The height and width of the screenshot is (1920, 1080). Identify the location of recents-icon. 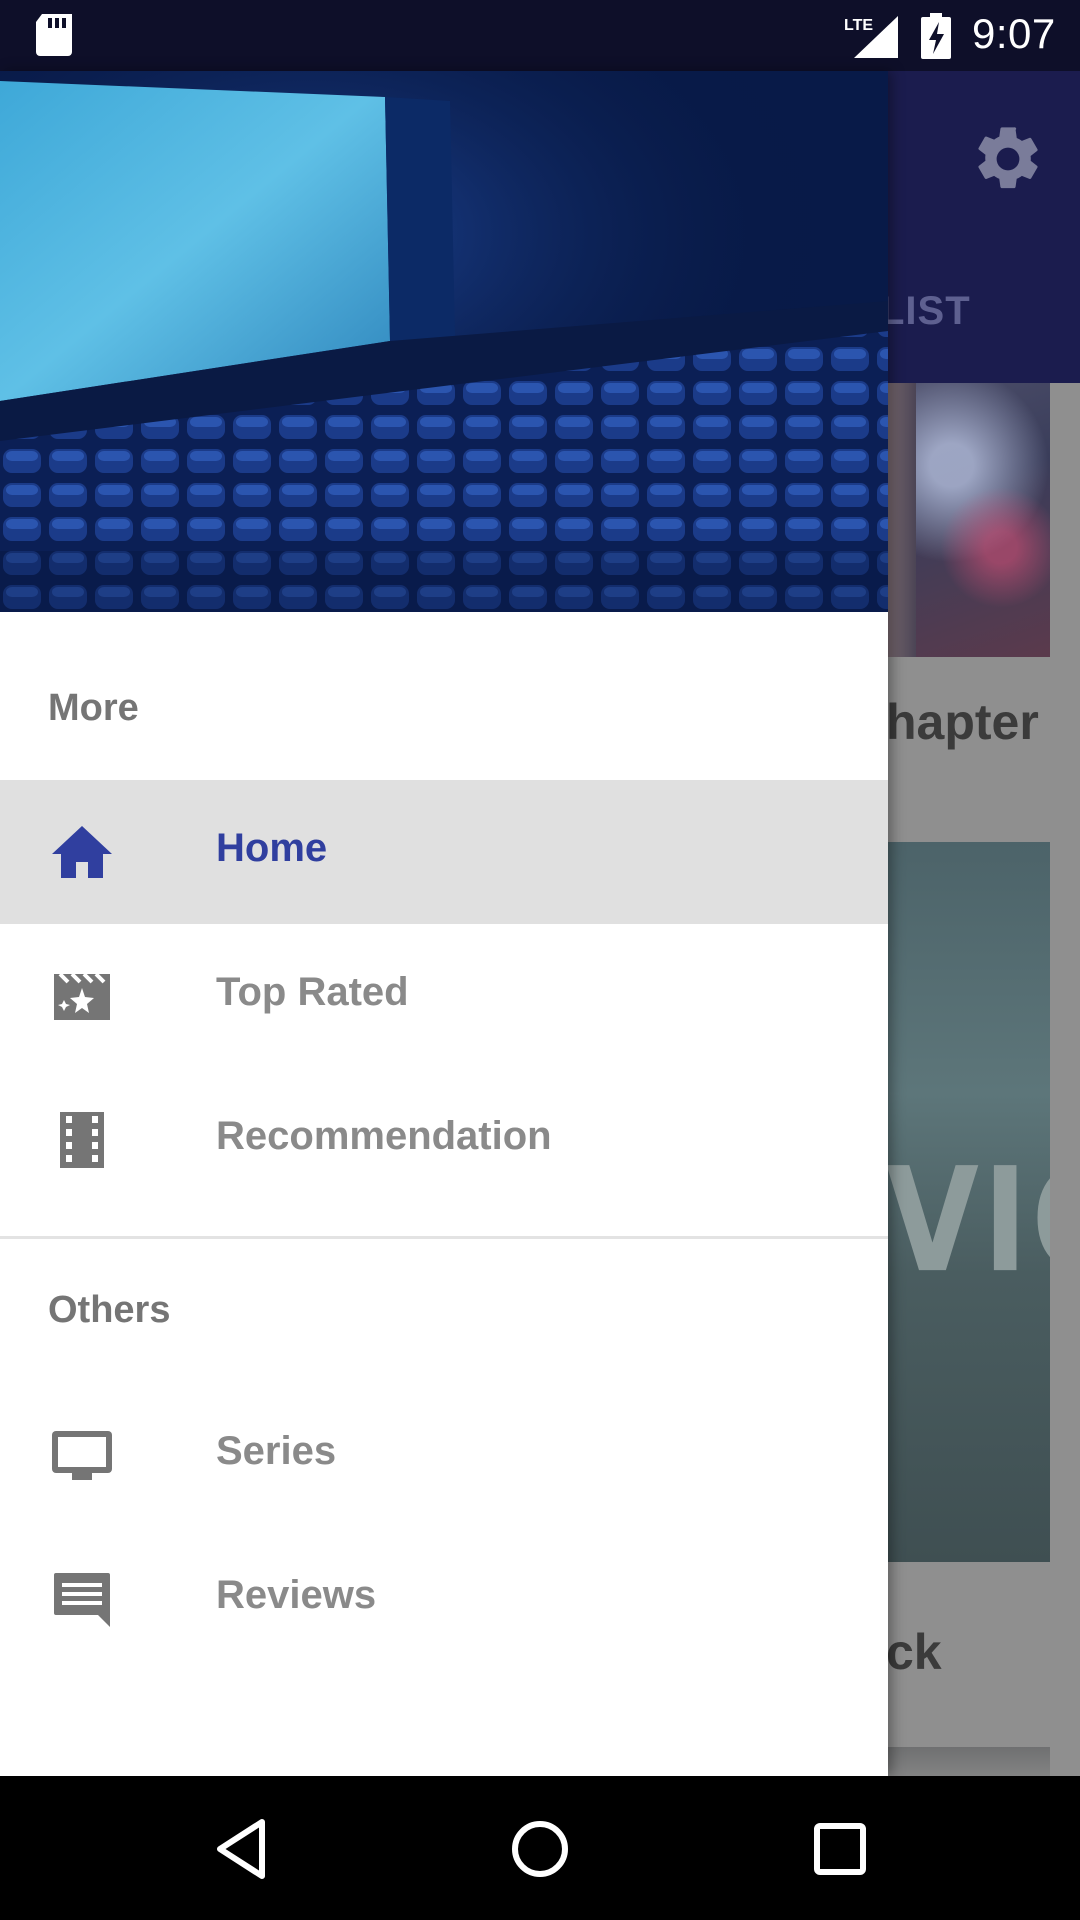
(840, 1849).